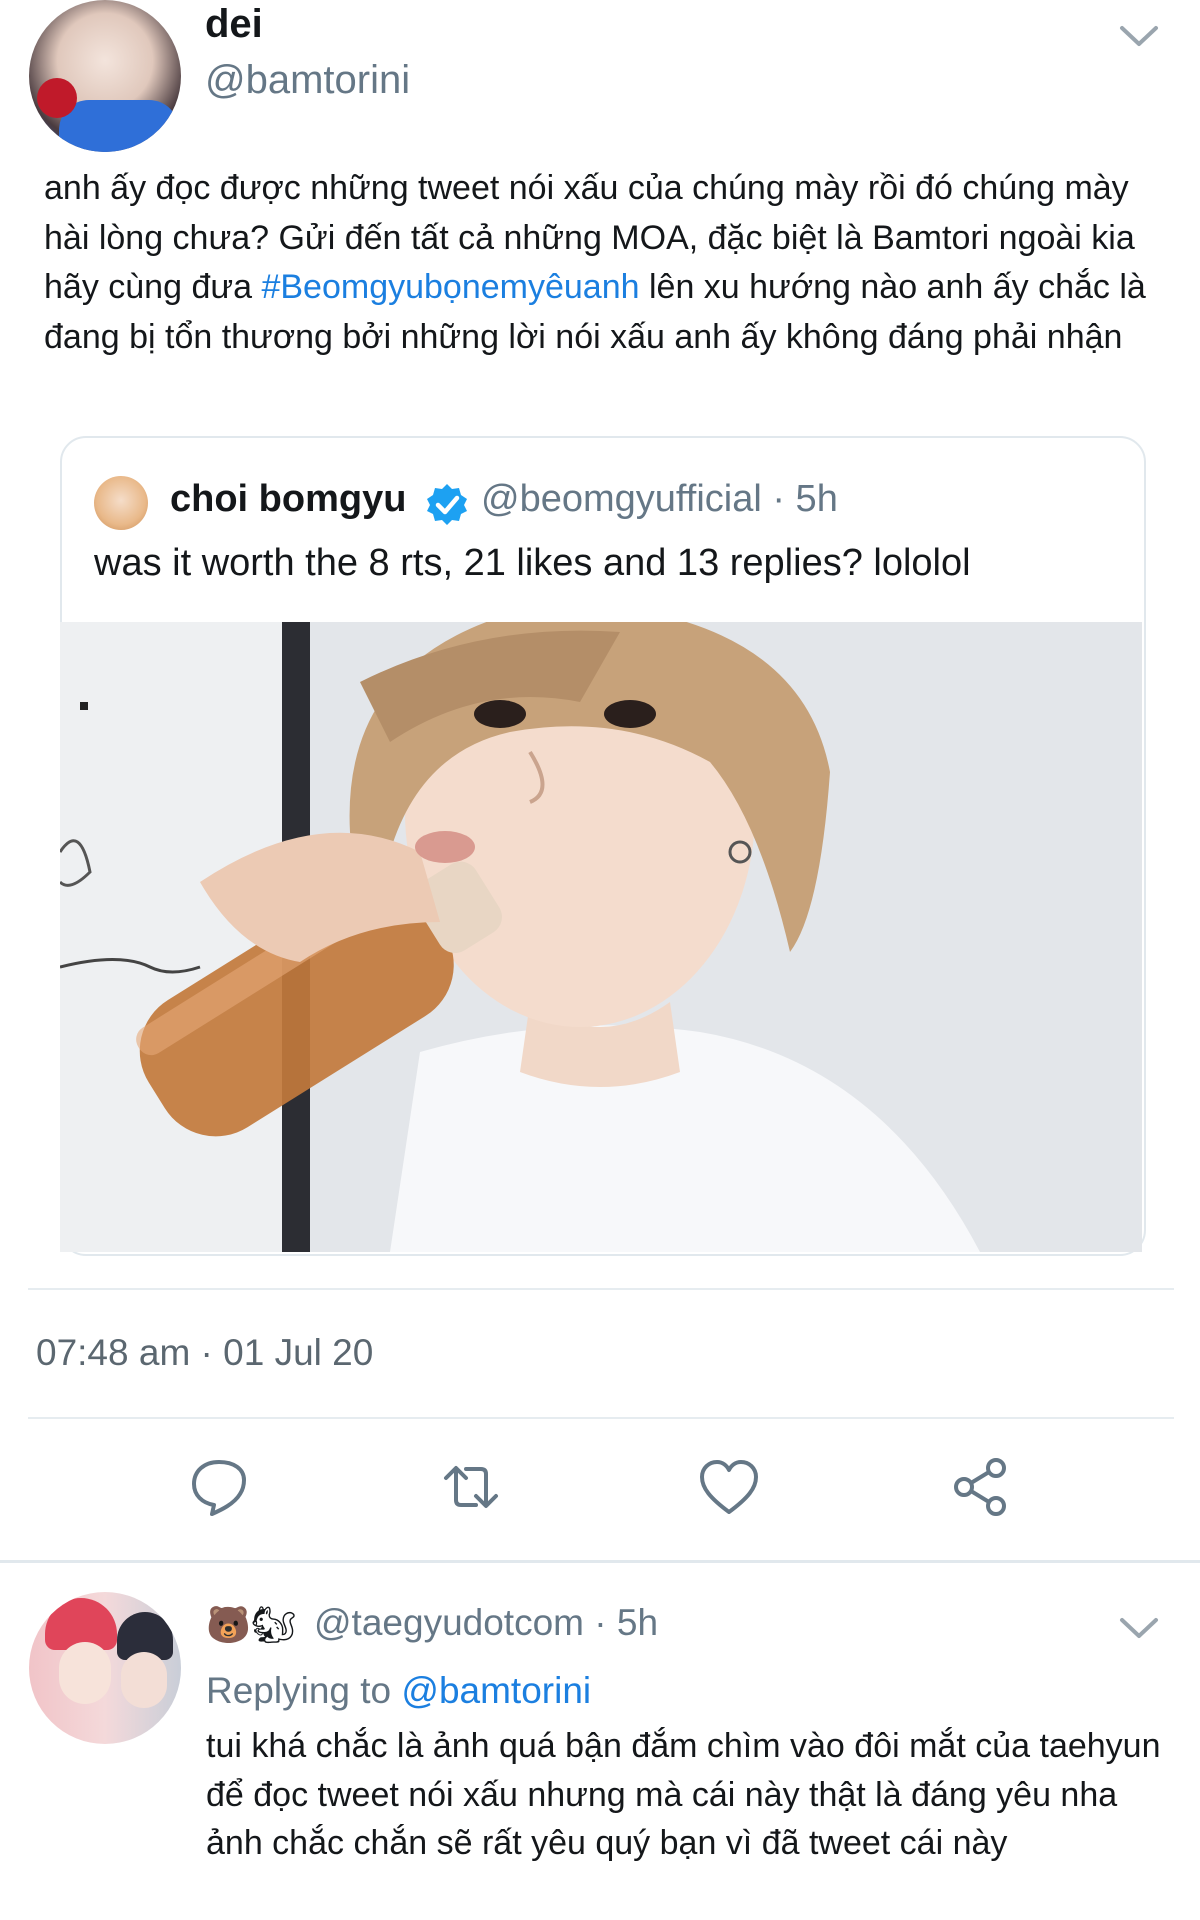  Describe the element at coordinates (307, 80) in the screenshot. I see `user-handle: @bamtorini` at that location.